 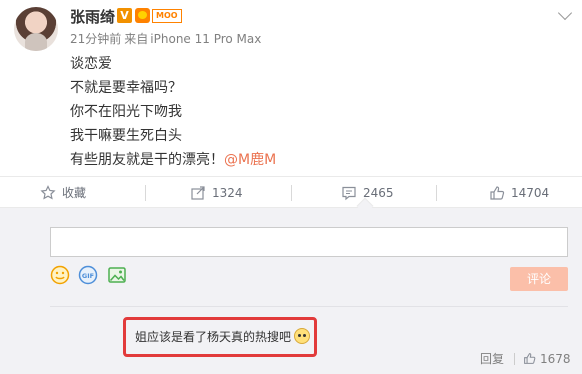 What do you see at coordinates (74, 193) in the screenshot?
I see `favorite-label: 收藏` at bounding box center [74, 193].